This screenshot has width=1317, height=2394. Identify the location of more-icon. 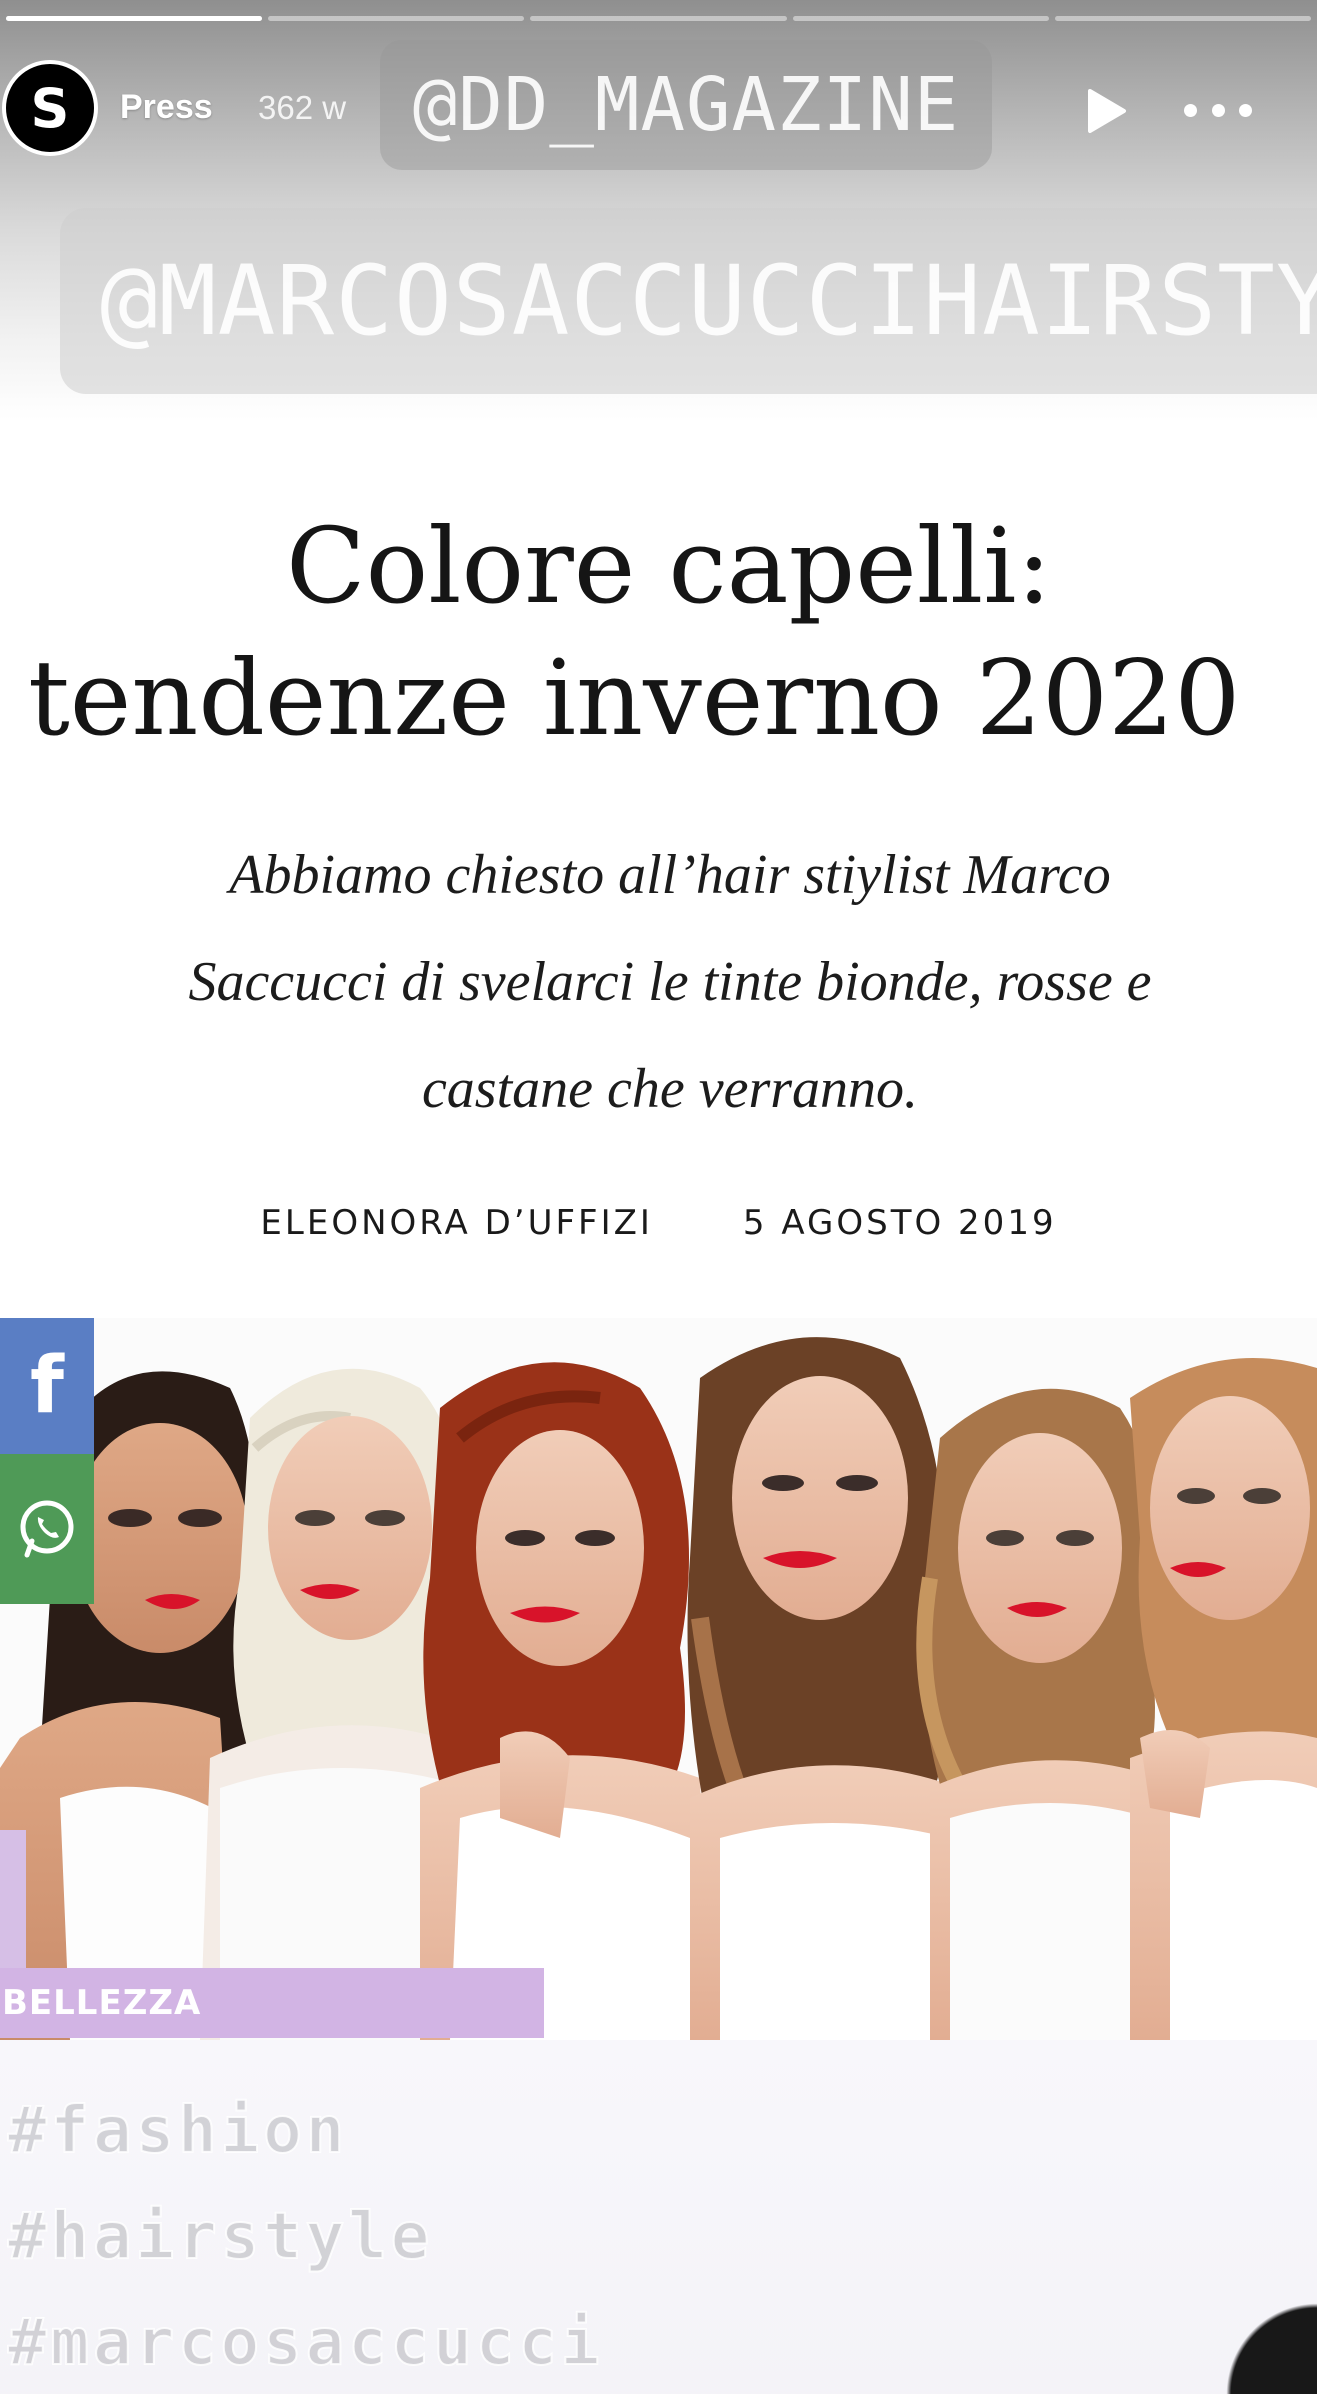
(1190, 110).